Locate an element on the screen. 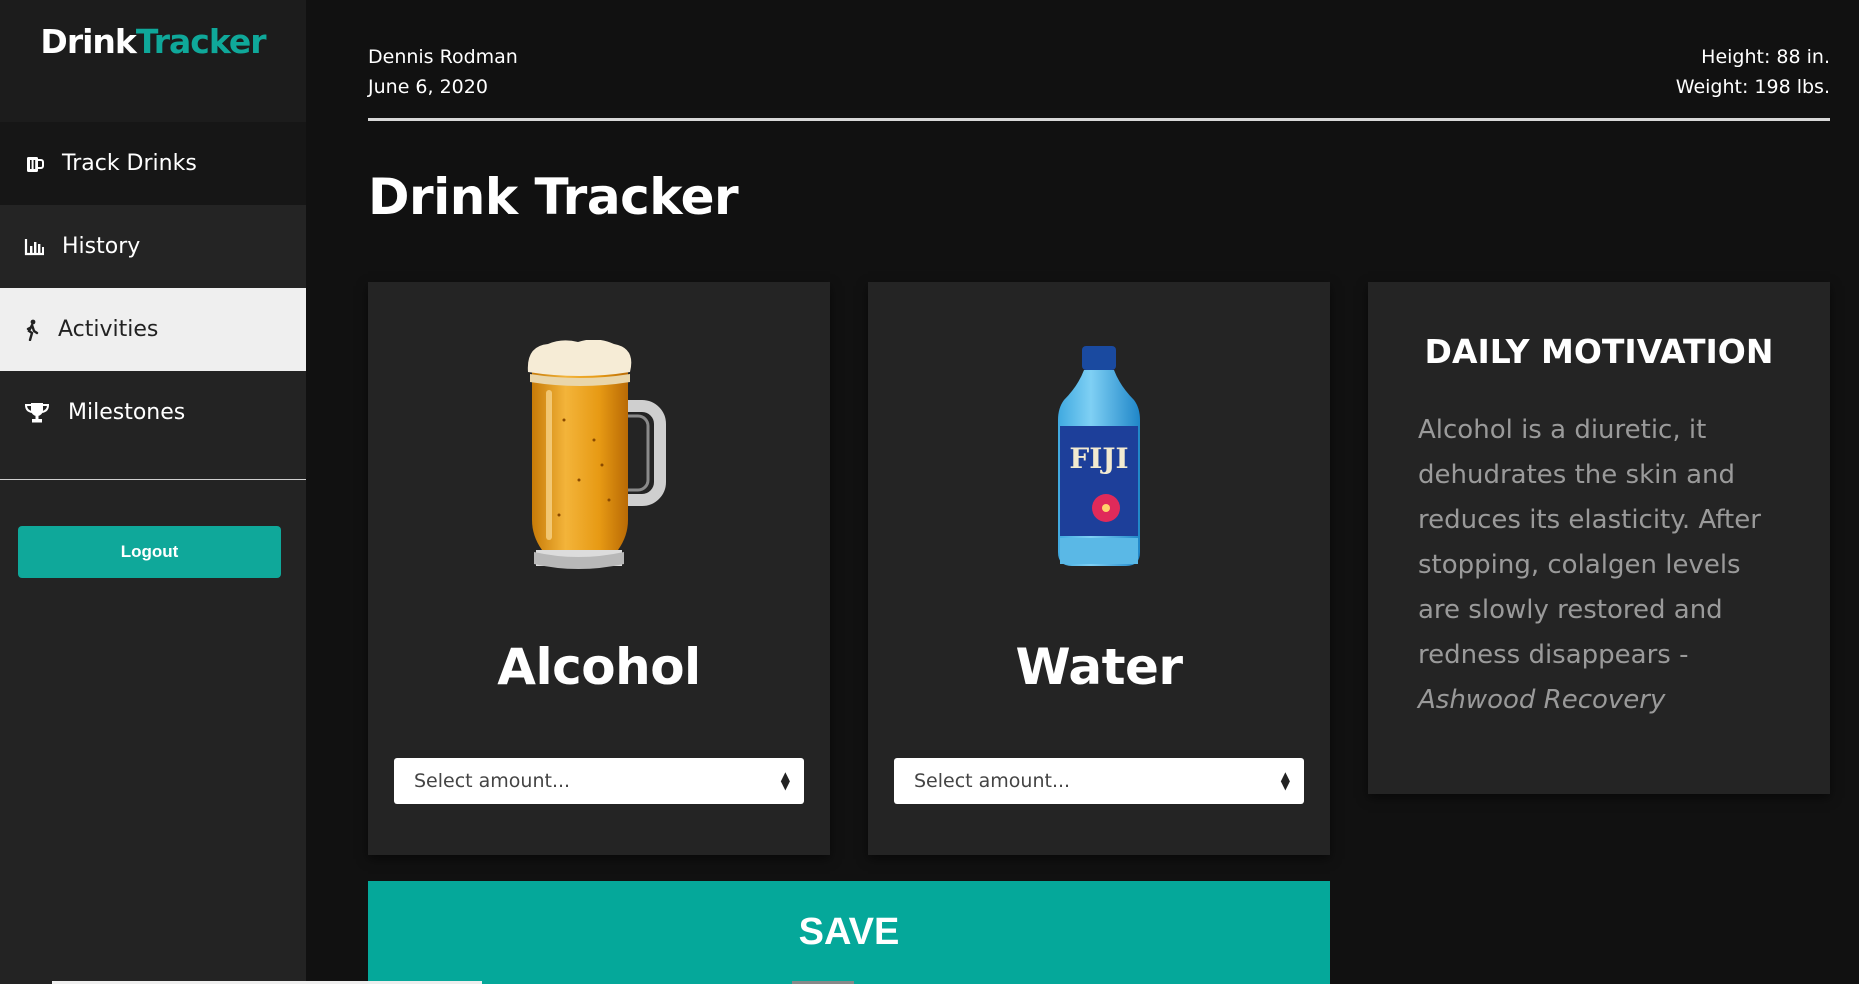 The image size is (1859, 984). user-name: Dennis Rodman is located at coordinates (443, 57).